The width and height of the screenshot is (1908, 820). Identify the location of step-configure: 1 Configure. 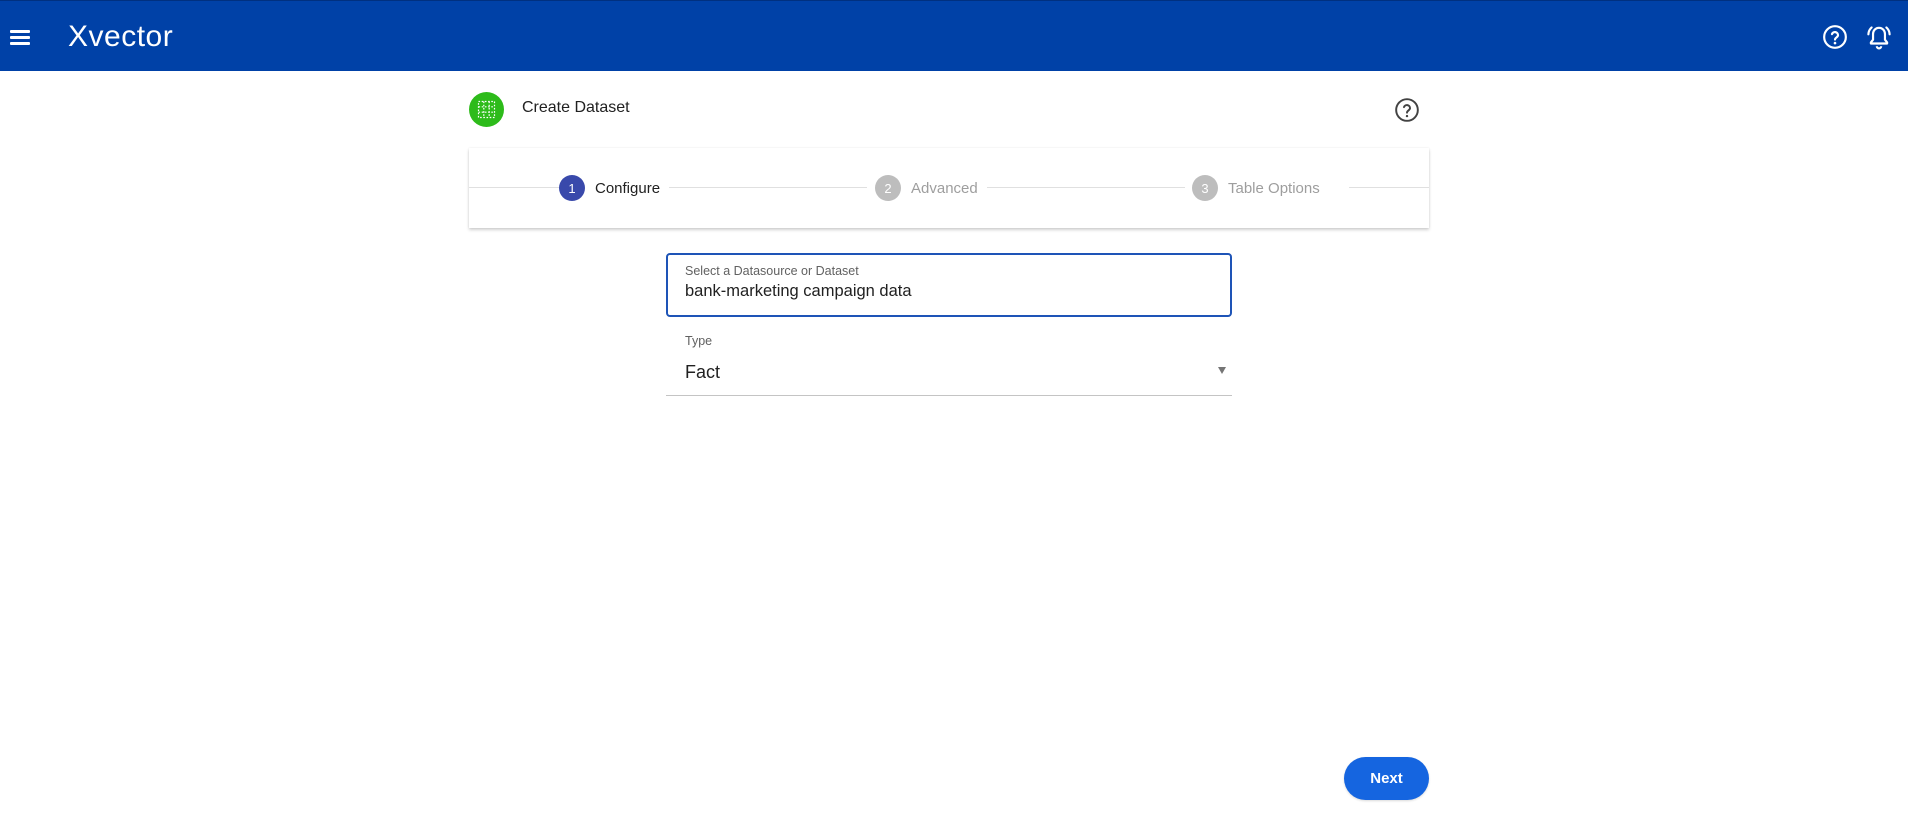
(609, 188).